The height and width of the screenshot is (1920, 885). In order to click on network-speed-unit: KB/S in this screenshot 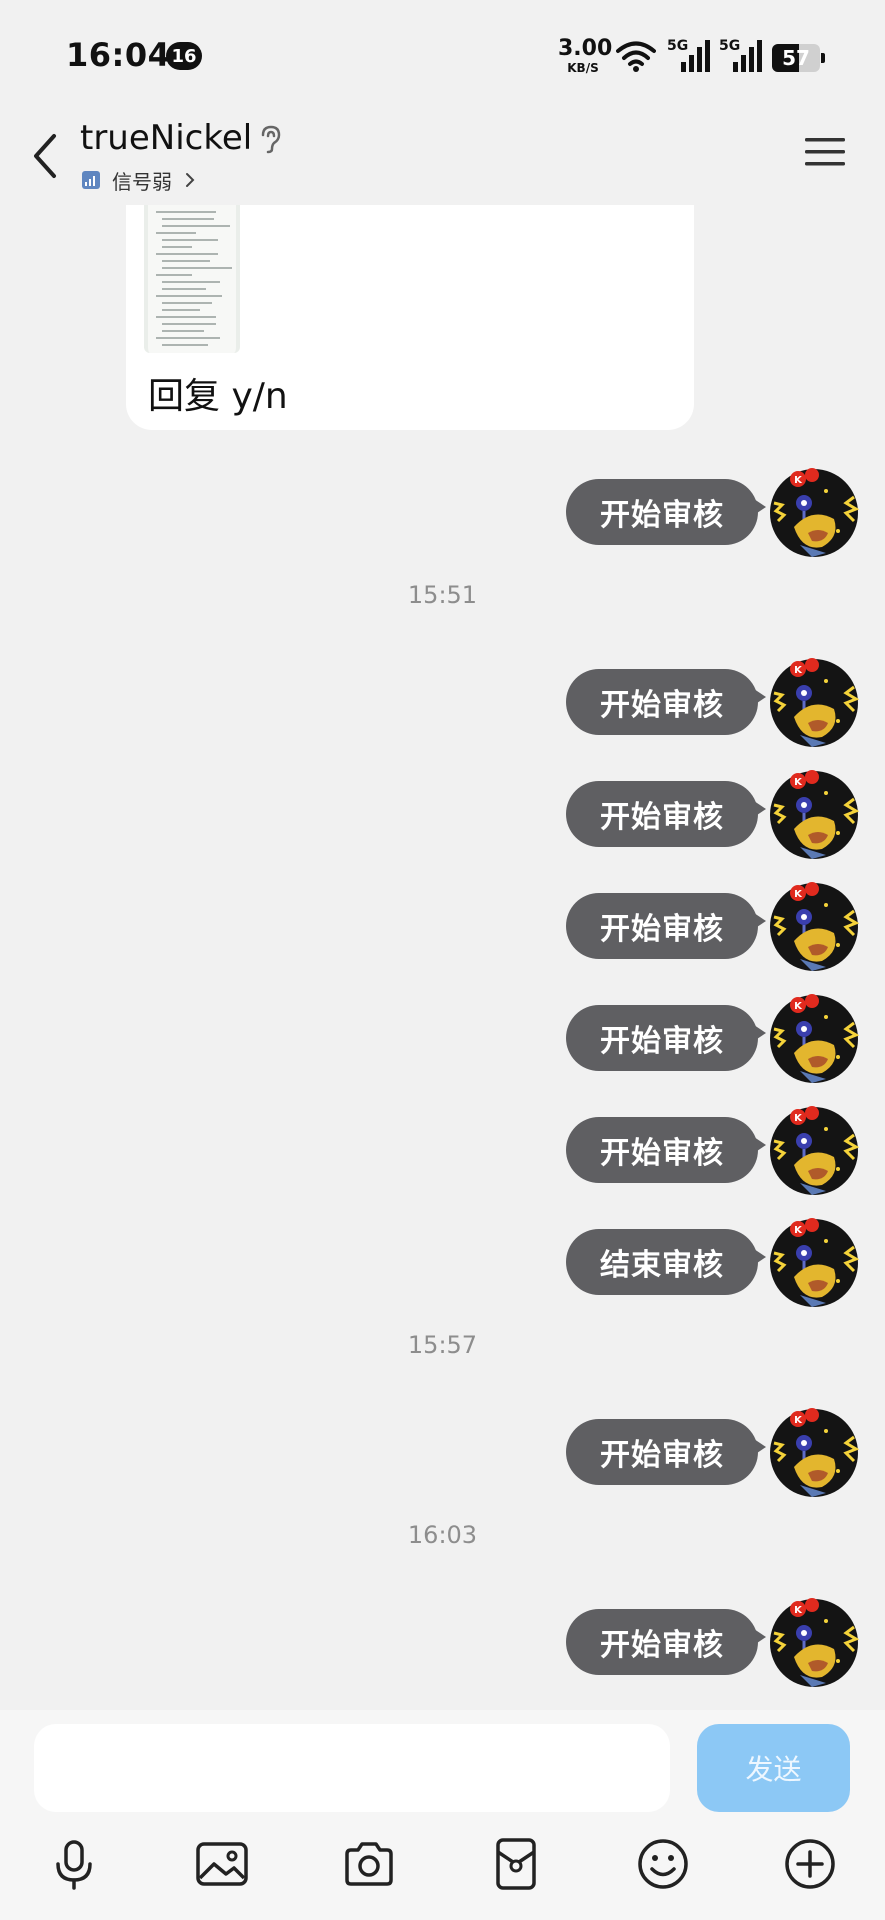, I will do `click(583, 68)`.